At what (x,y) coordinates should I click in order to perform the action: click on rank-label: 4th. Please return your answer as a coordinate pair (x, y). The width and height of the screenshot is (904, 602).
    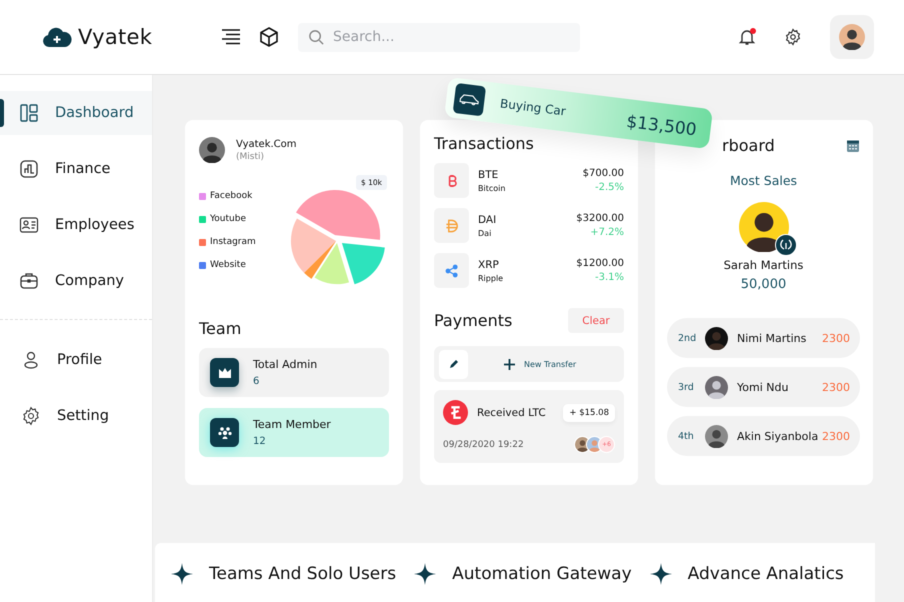
    Looking at the image, I should click on (686, 436).